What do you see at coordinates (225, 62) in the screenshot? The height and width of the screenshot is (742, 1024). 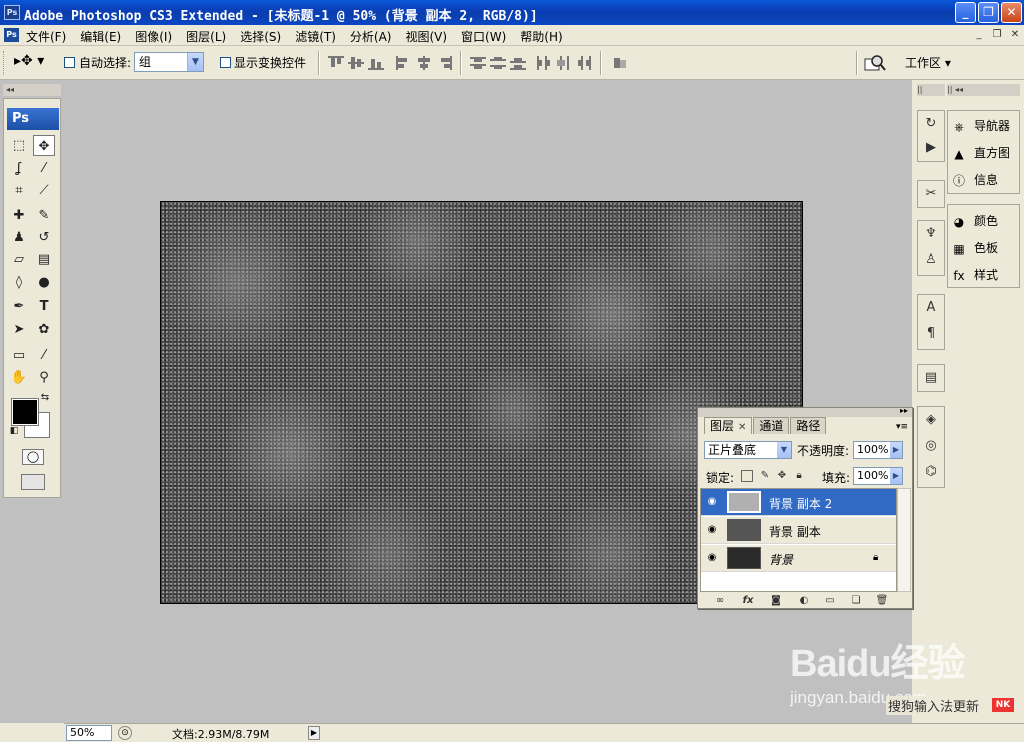 I see `show-transform-checkbox` at bounding box center [225, 62].